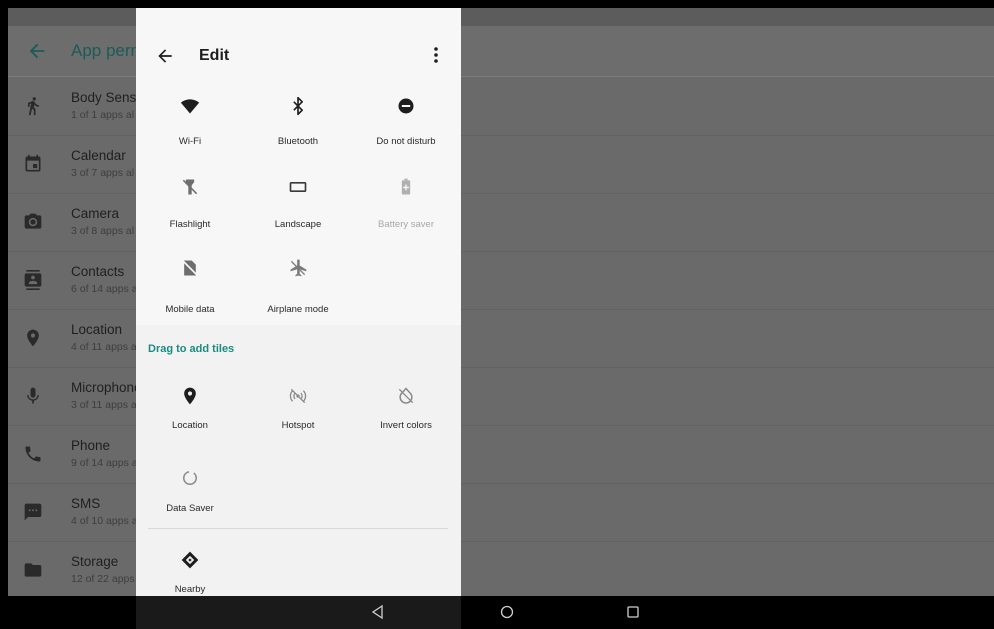  What do you see at coordinates (33, 512) in the screenshot?
I see `sms-icon` at bounding box center [33, 512].